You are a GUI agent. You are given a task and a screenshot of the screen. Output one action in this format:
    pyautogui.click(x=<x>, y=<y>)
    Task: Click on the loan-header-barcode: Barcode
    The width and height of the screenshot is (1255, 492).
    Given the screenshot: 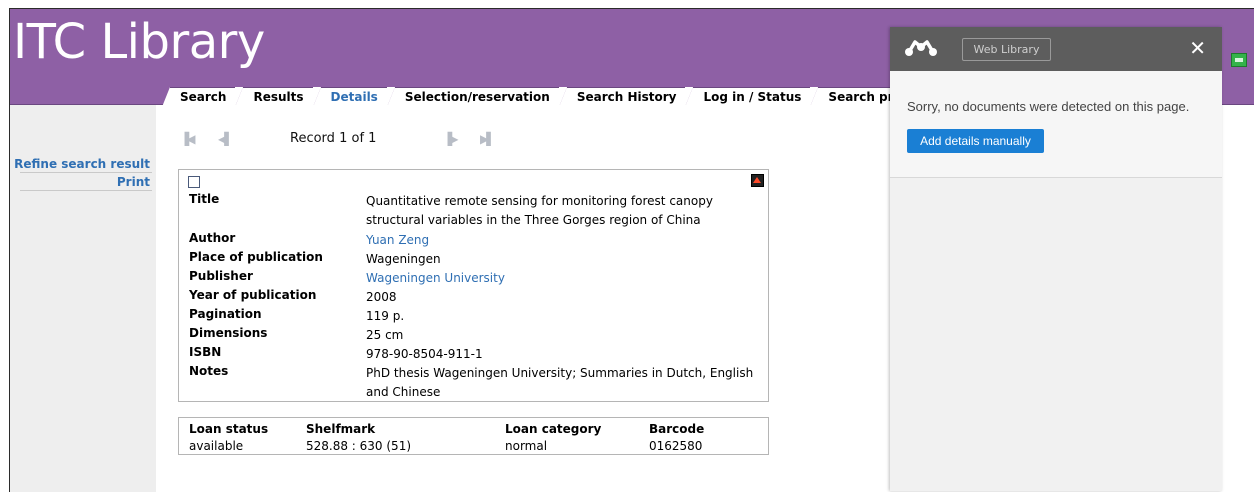 What is the action you would take?
    pyautogui.click(x=677, y=429)
    